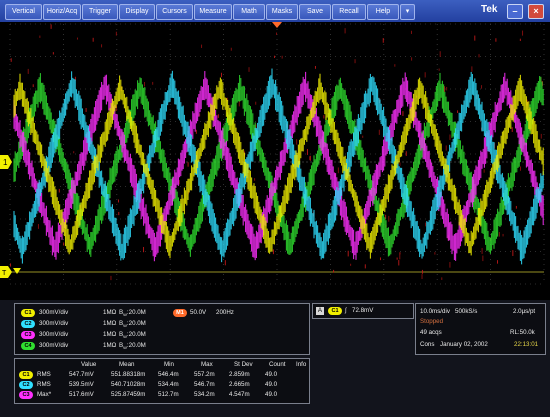 Image resolution: width=550 pixels, height=417 pixels. I want to click on table-cell: 540.71028m, so click(128, 384).